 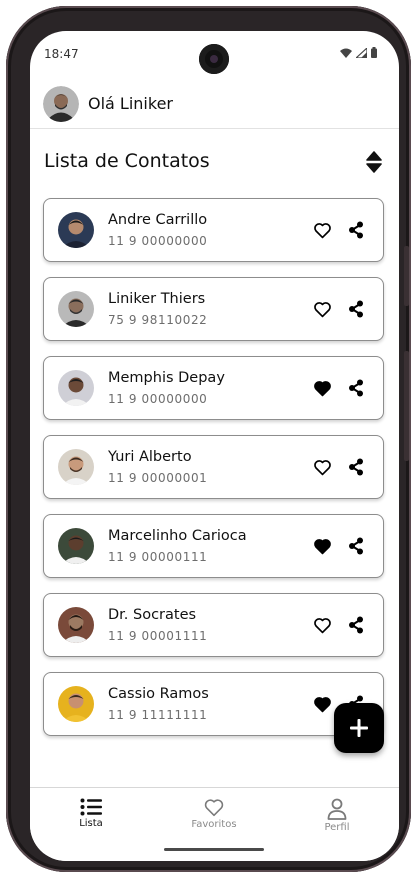 What do you see at coordinates (158, 715) in the screenshot?
I see `contact-phone: 11 9 11111111` at bounding box center [158, 715].